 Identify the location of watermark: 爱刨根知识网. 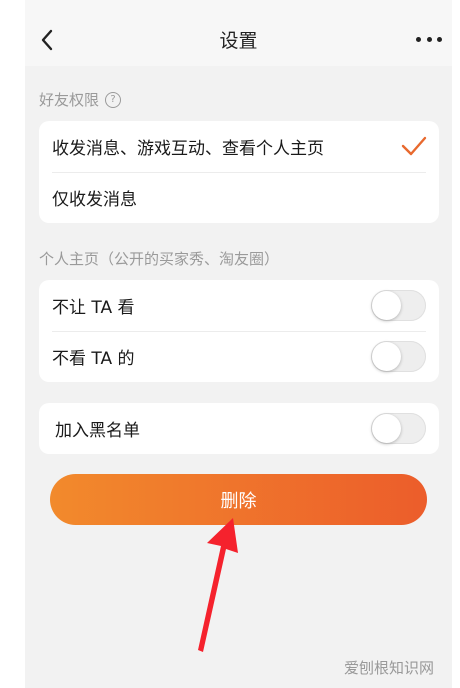
(388, 668).